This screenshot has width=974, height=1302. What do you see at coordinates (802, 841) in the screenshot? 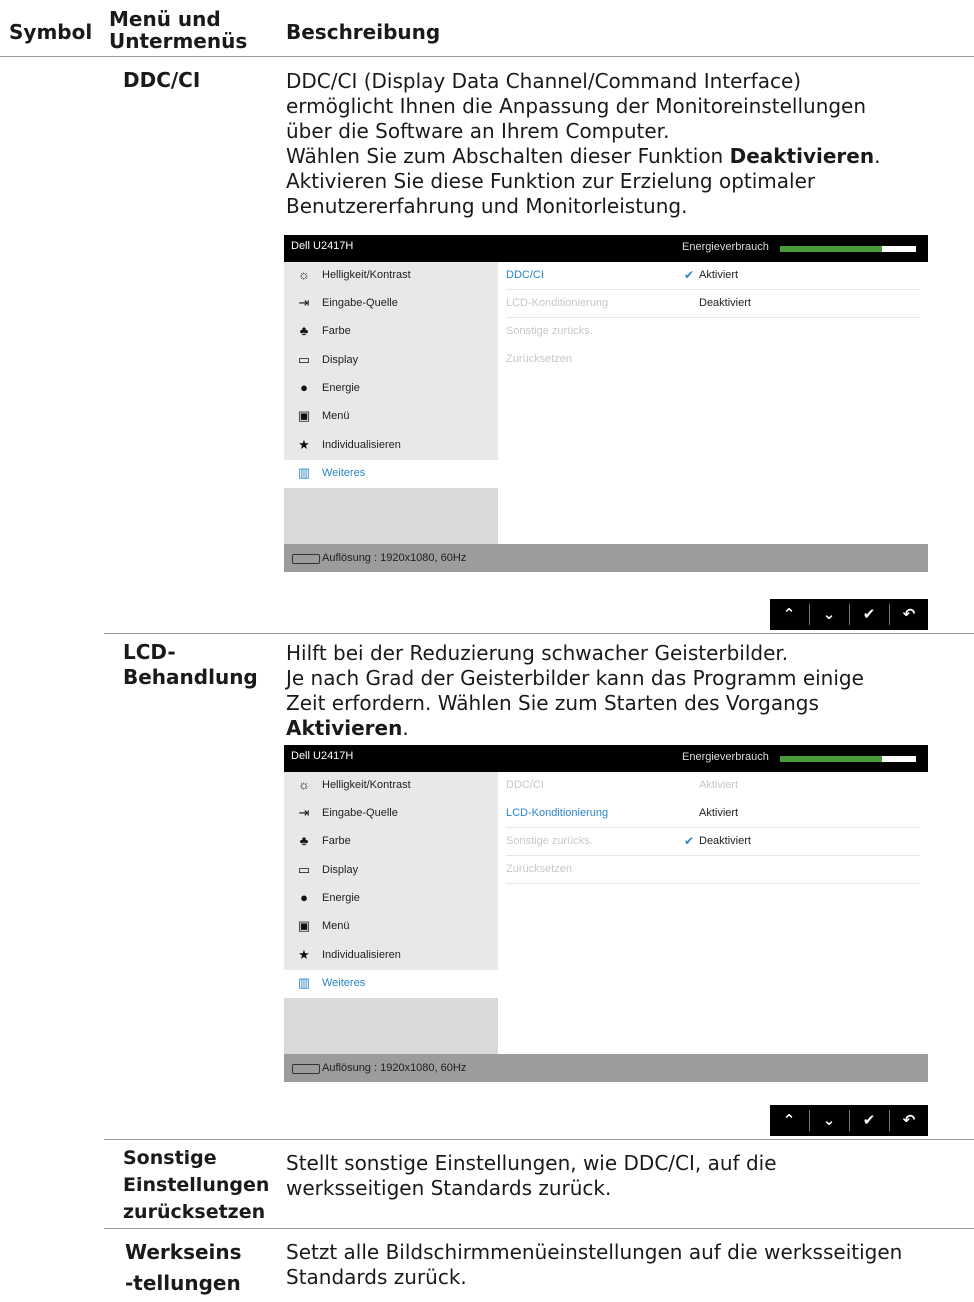
I see `osd-option-disabled: ✔ Deaktiviert` at bounding box center [802, 841].